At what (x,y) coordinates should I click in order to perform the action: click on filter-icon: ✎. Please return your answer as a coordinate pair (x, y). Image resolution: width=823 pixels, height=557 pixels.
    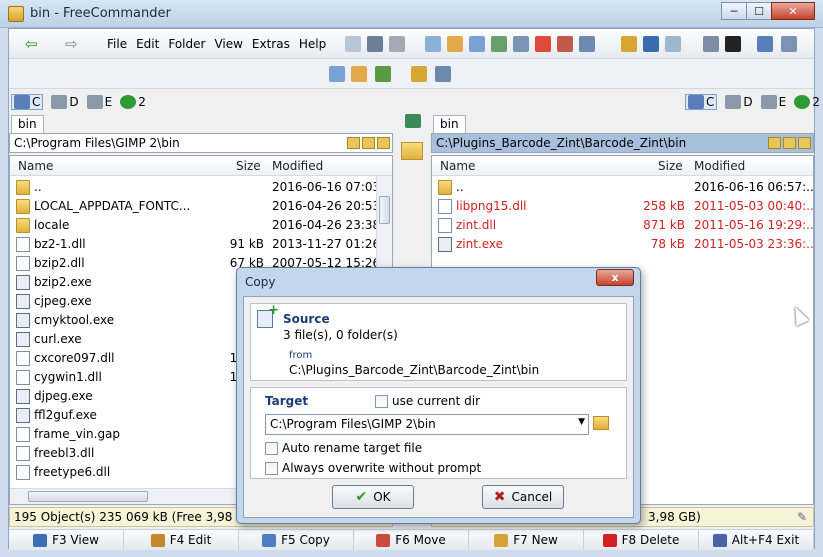
    Looking at the image, I should click on (802, 517).